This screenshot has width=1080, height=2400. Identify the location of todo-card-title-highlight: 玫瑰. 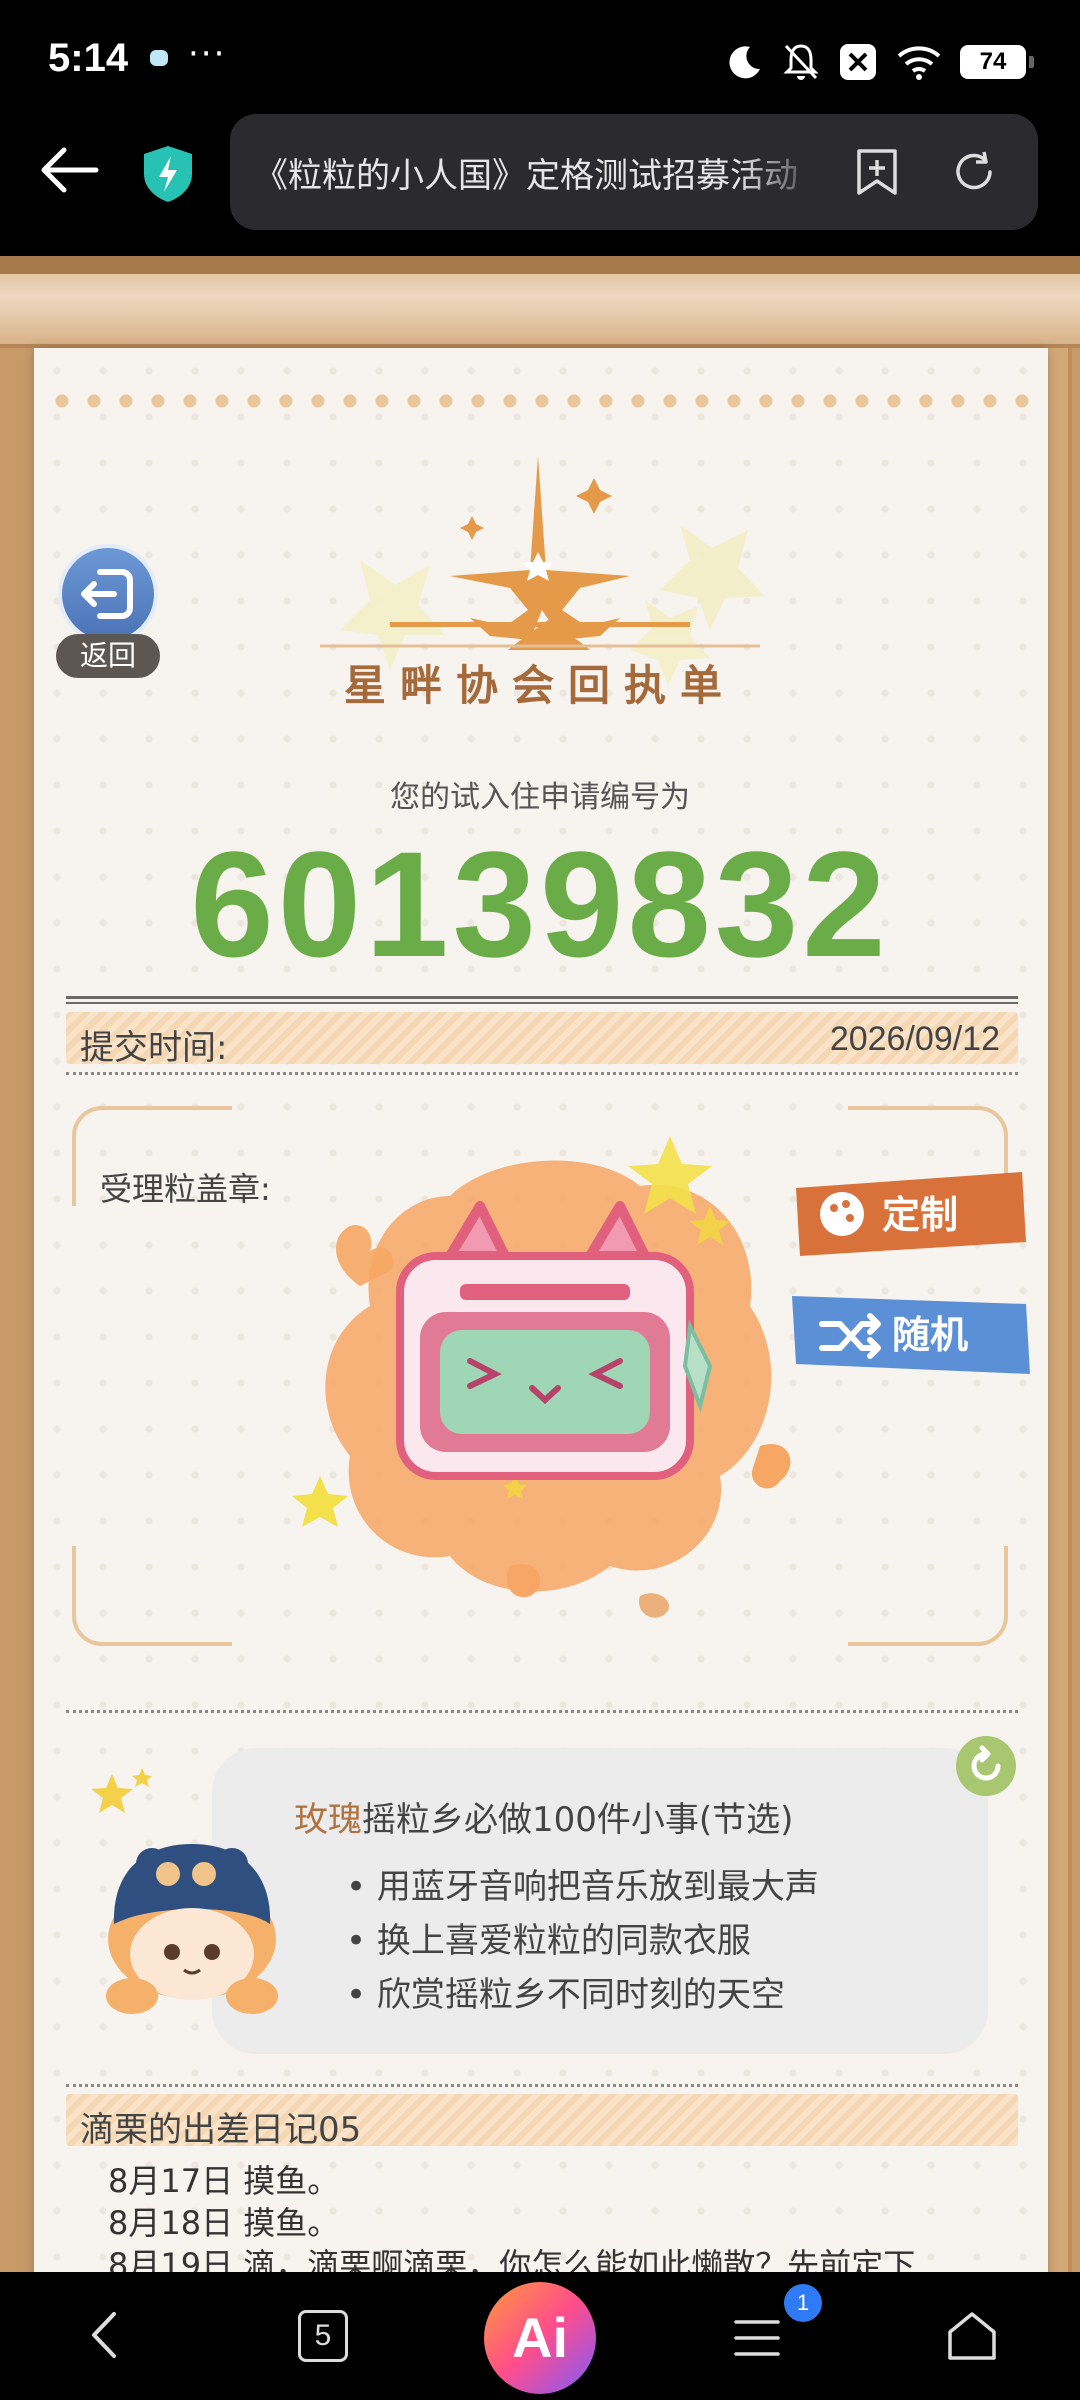
(328, 1820).